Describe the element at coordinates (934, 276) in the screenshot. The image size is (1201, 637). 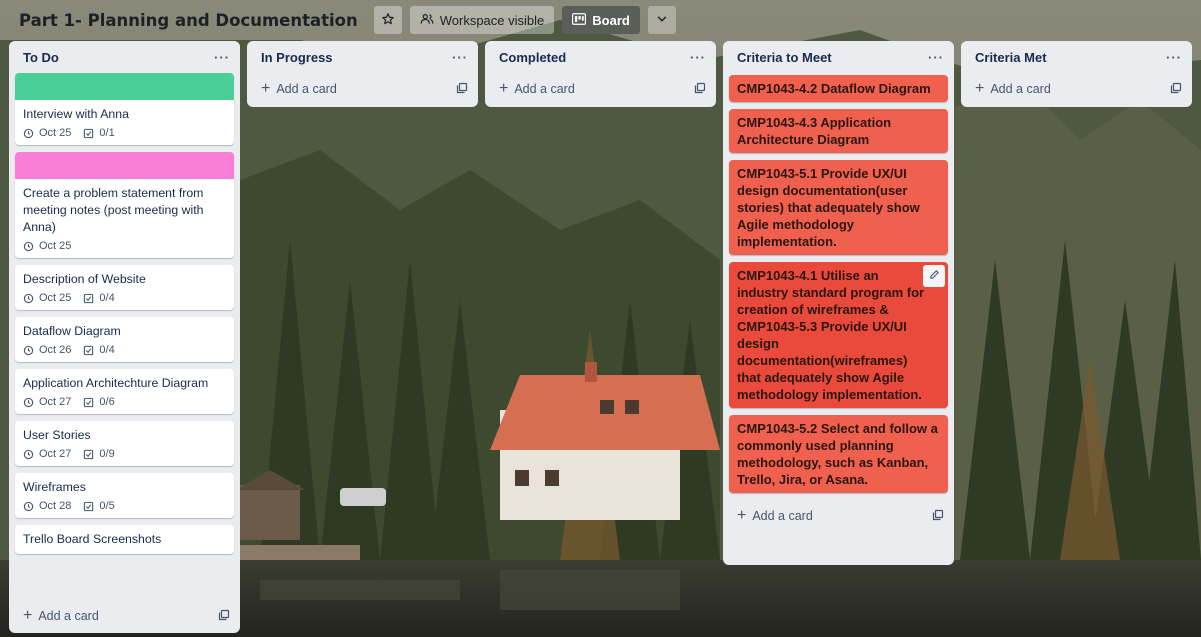
I see `edit-card-button` at that location.